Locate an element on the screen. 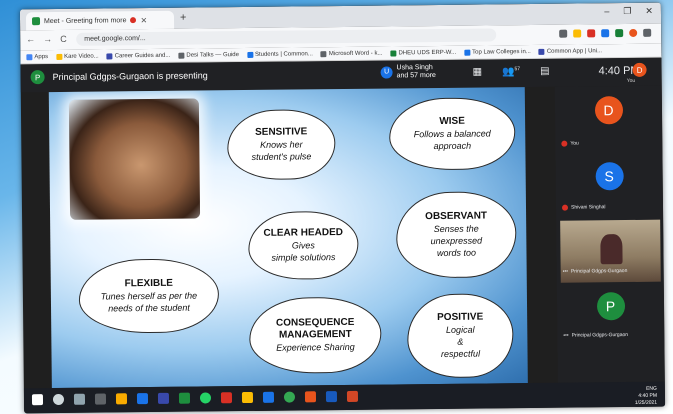 This screenshot has height=414, width=673. menu-icon is located at coordinates (647, 32).